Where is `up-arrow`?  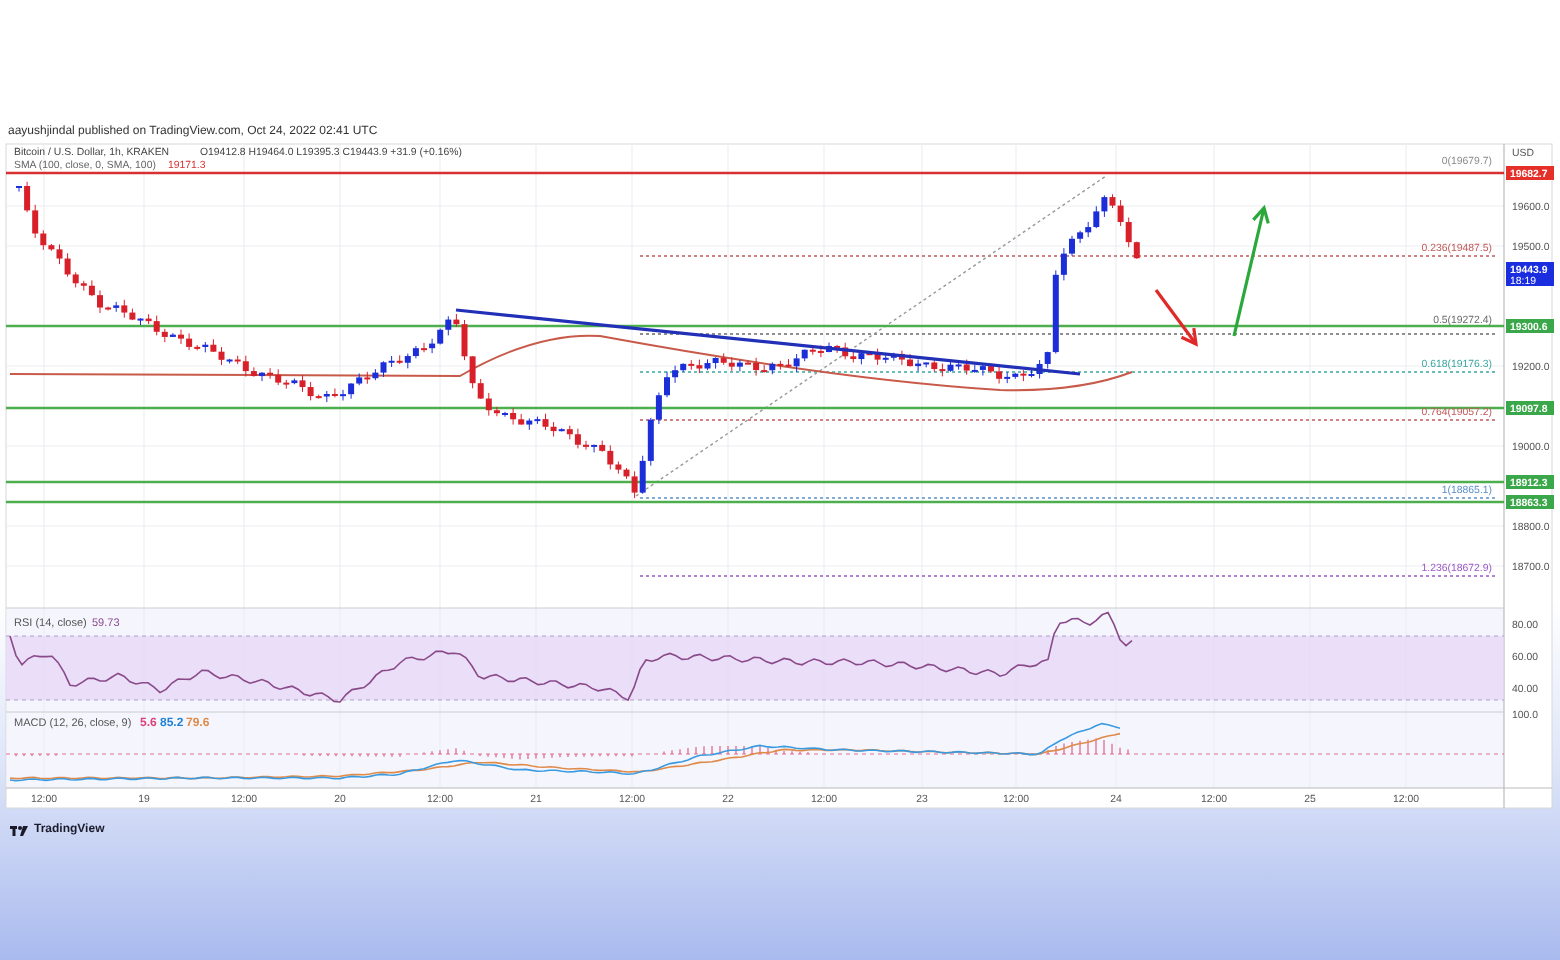 up-arrow is located at coordinates (1251, 270).